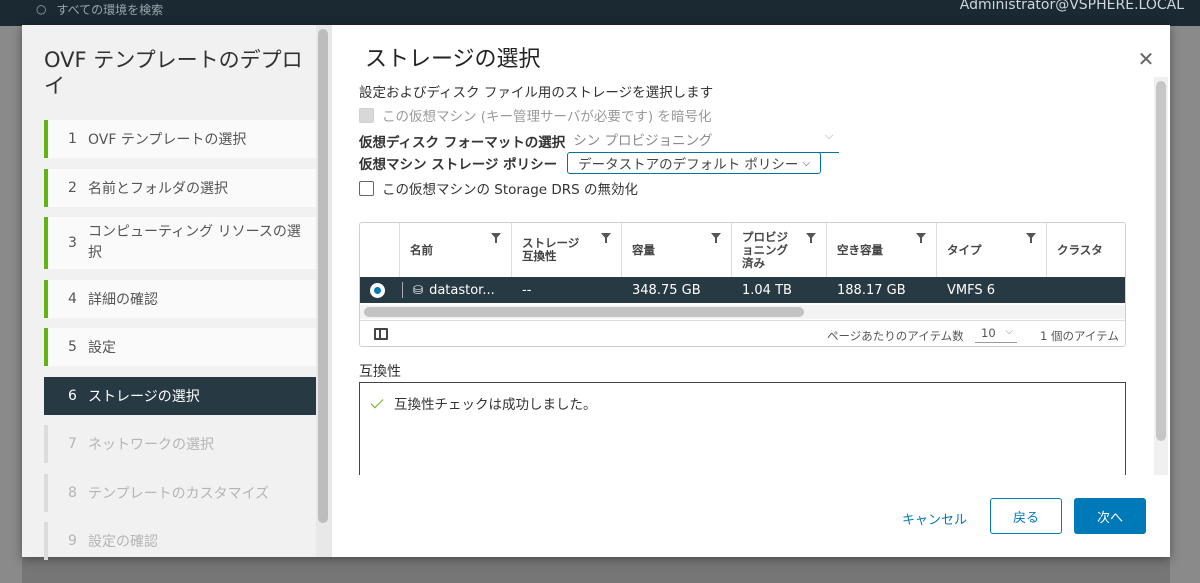 The width and height of the screenshot is (1200, 583). What do you see at coordinates (1086, 290) in the screenshot?
I see `cell-cluster` at bounding box center [1086, 290].